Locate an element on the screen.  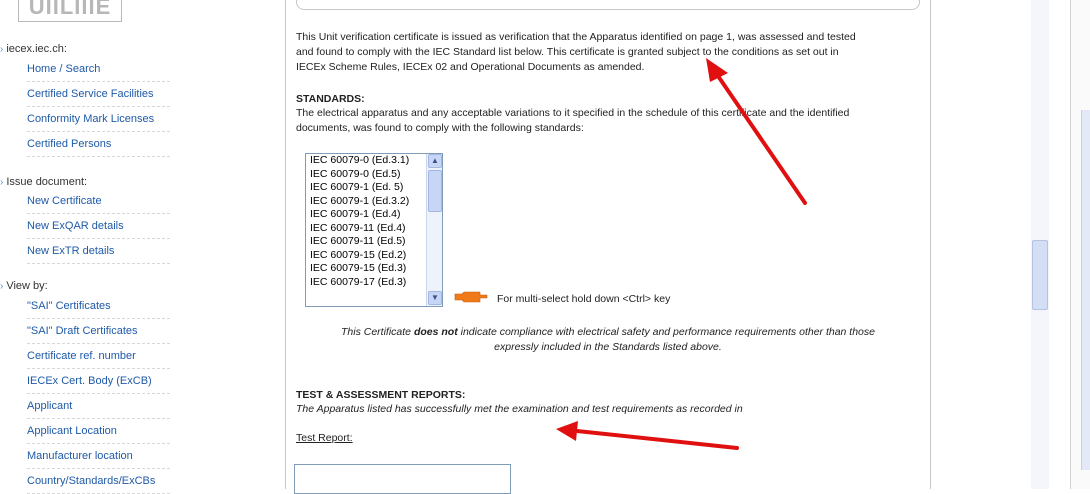
listbox-scrollbar: ▲ ▼ is located at coordinates (434, 230).